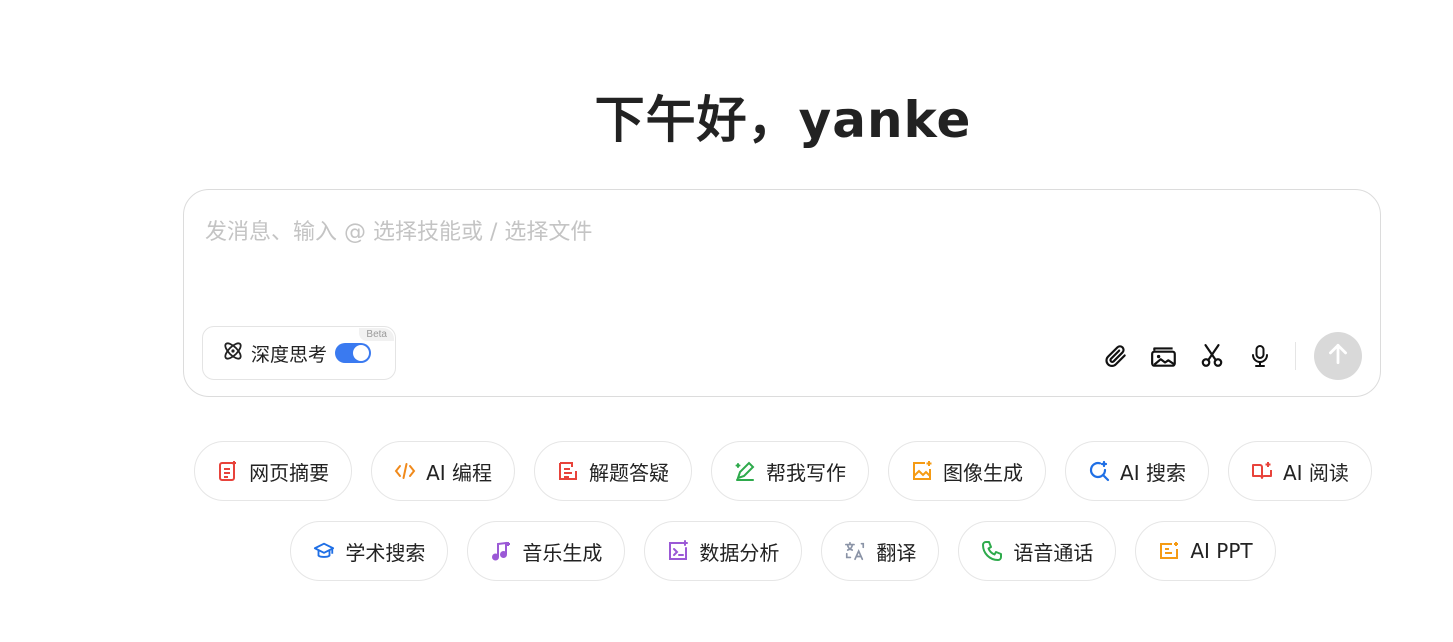  I want to click on image-icon, so click(1164, 356).